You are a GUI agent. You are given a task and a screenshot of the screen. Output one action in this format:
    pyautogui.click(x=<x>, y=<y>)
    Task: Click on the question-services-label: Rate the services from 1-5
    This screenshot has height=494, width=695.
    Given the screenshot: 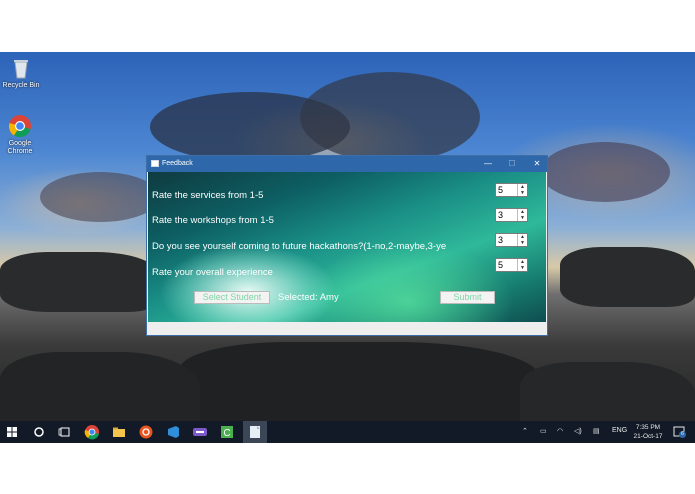 What is the action you would take?
    pyautogui.click(x=208, y=195)
    